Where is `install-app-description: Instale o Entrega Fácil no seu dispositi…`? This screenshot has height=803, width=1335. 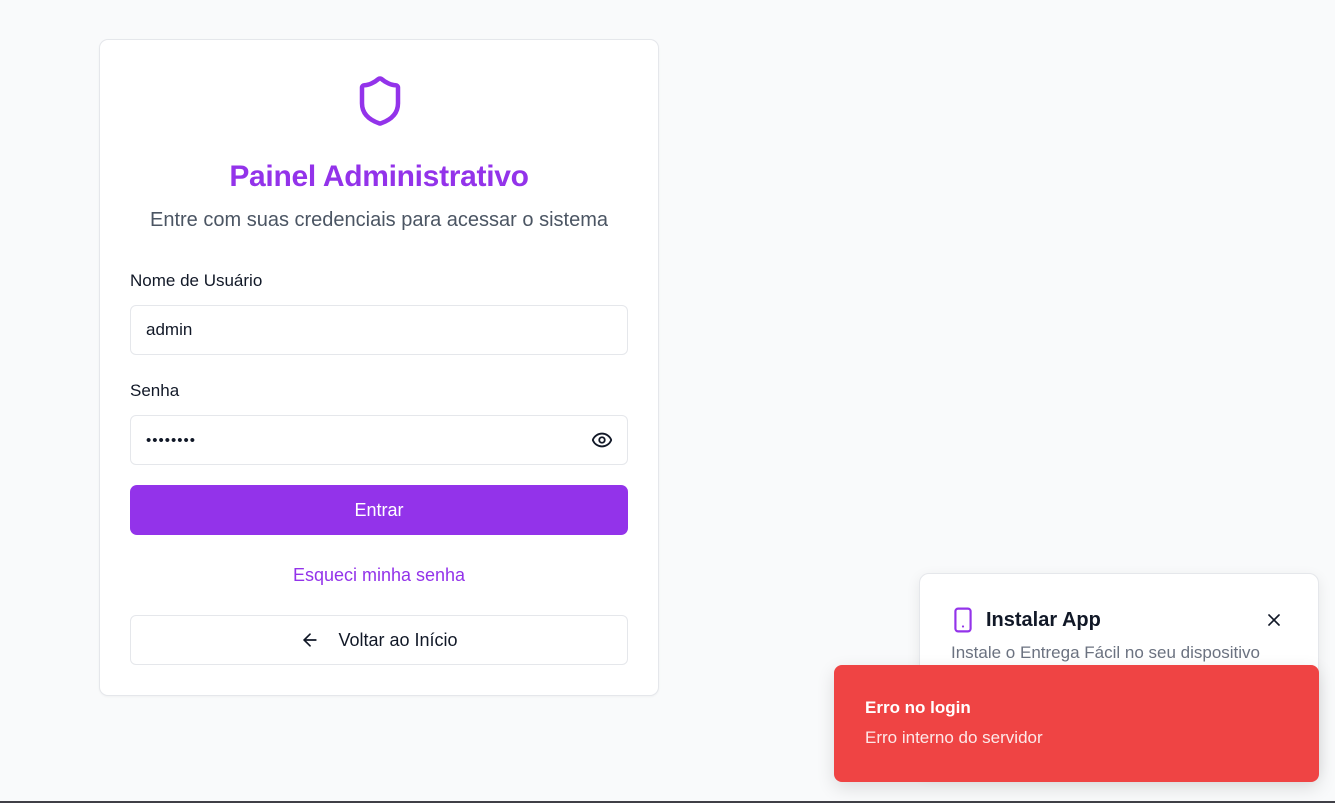 install-app-description: Instale o Entrega Fácil no seu dispositi… is located at coordinates (1106, 652).